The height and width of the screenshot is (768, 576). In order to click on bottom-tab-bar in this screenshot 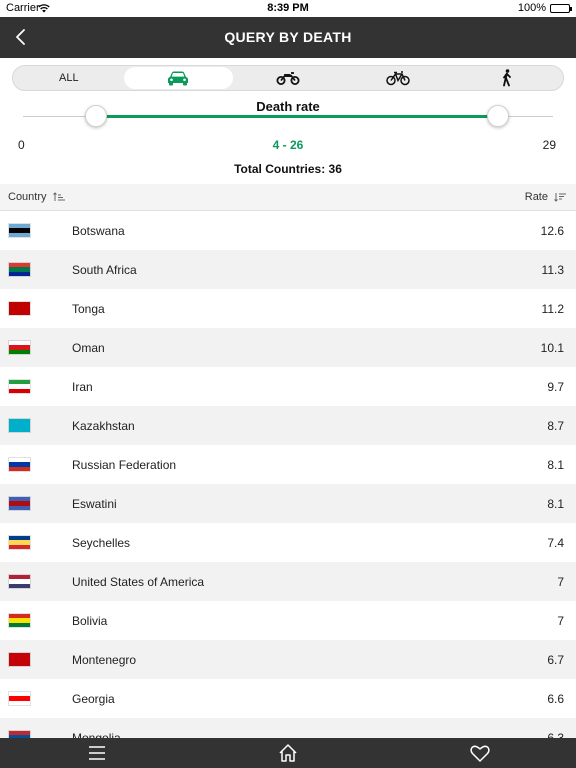, I will do `click(288, 753)`.